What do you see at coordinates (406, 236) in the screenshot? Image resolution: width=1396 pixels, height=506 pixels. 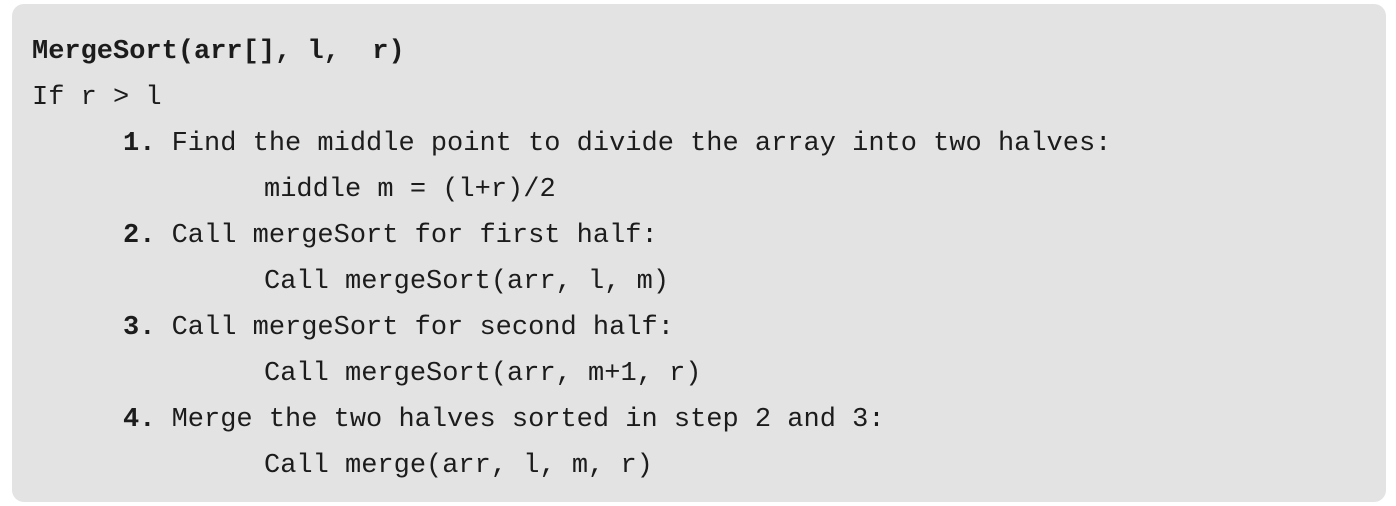 I see `step-2-text: Call mergeSort for first half:` at bounding box center [406, 236].